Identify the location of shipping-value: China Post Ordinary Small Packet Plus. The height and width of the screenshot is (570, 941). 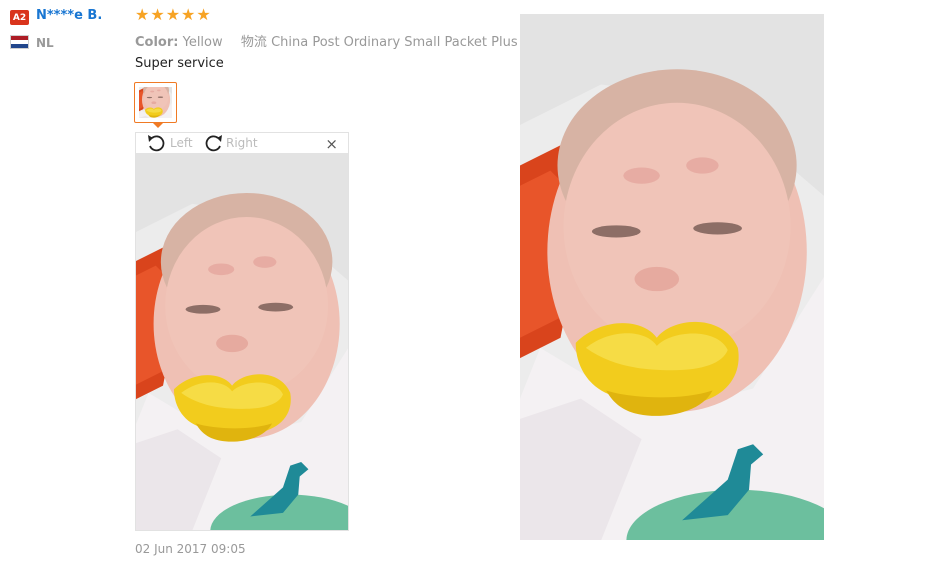
(394, 42).